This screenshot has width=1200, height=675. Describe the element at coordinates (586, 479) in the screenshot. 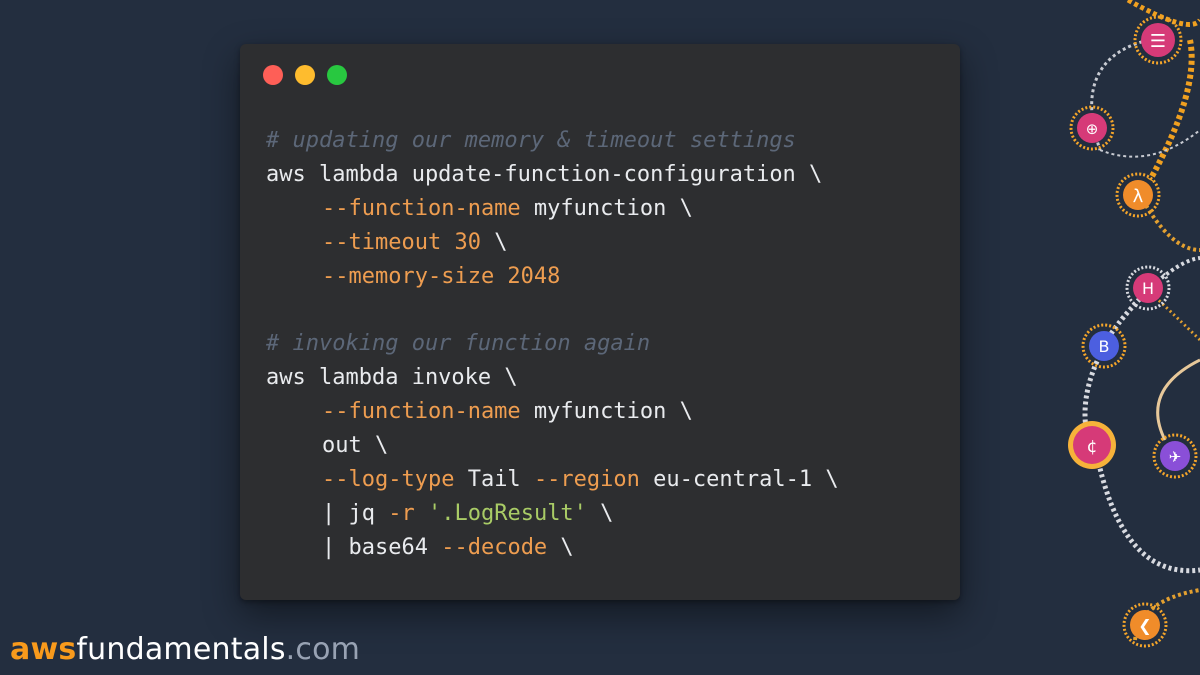

I see `code-token-flag: --region` at that location.